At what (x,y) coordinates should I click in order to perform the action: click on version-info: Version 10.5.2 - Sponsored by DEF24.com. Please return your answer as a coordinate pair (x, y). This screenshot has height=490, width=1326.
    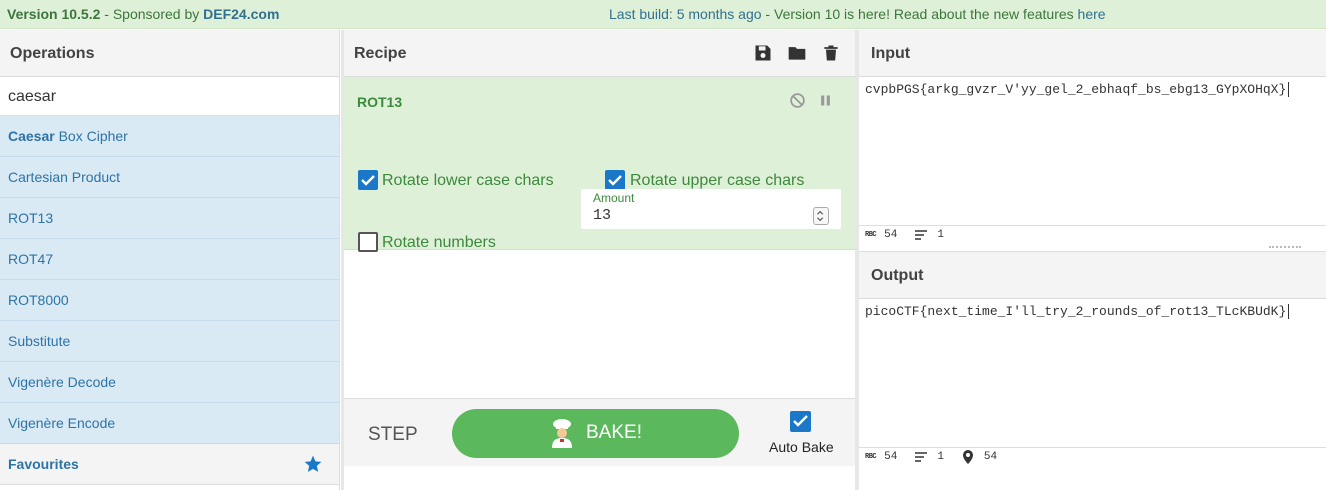
    Looking at the image, I should click on (143, 14).